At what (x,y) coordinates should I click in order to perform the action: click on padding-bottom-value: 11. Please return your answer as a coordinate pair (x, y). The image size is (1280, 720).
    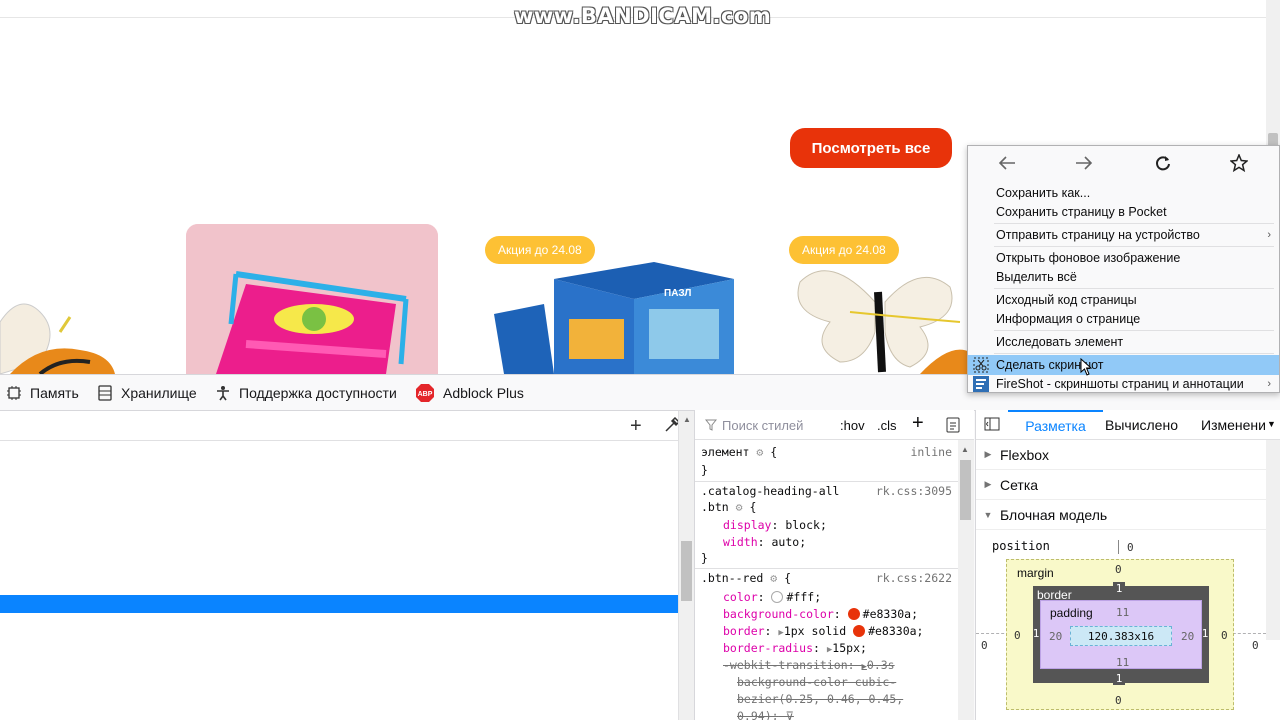
    Looking at the image, I should click on (1122, 662).